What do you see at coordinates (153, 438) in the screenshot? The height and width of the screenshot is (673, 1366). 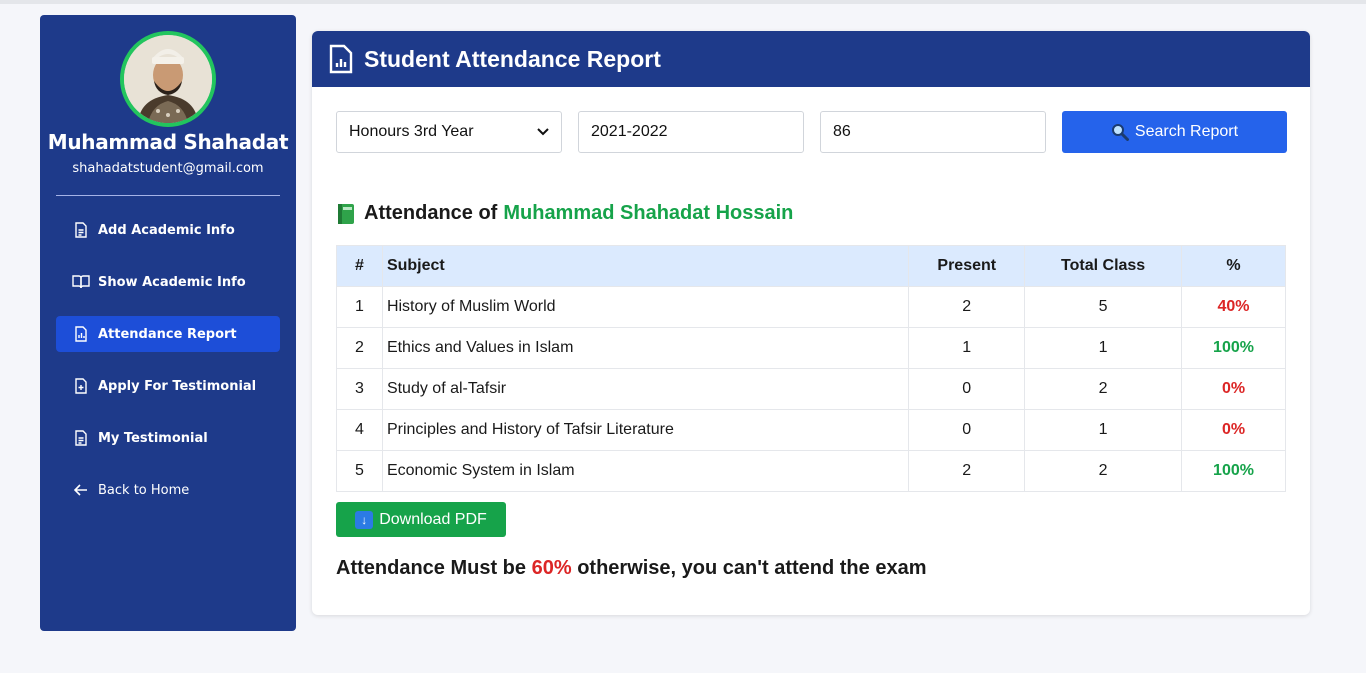 I see `sidebar-item-label: My Testimonial` at bounding box center [153, 438].